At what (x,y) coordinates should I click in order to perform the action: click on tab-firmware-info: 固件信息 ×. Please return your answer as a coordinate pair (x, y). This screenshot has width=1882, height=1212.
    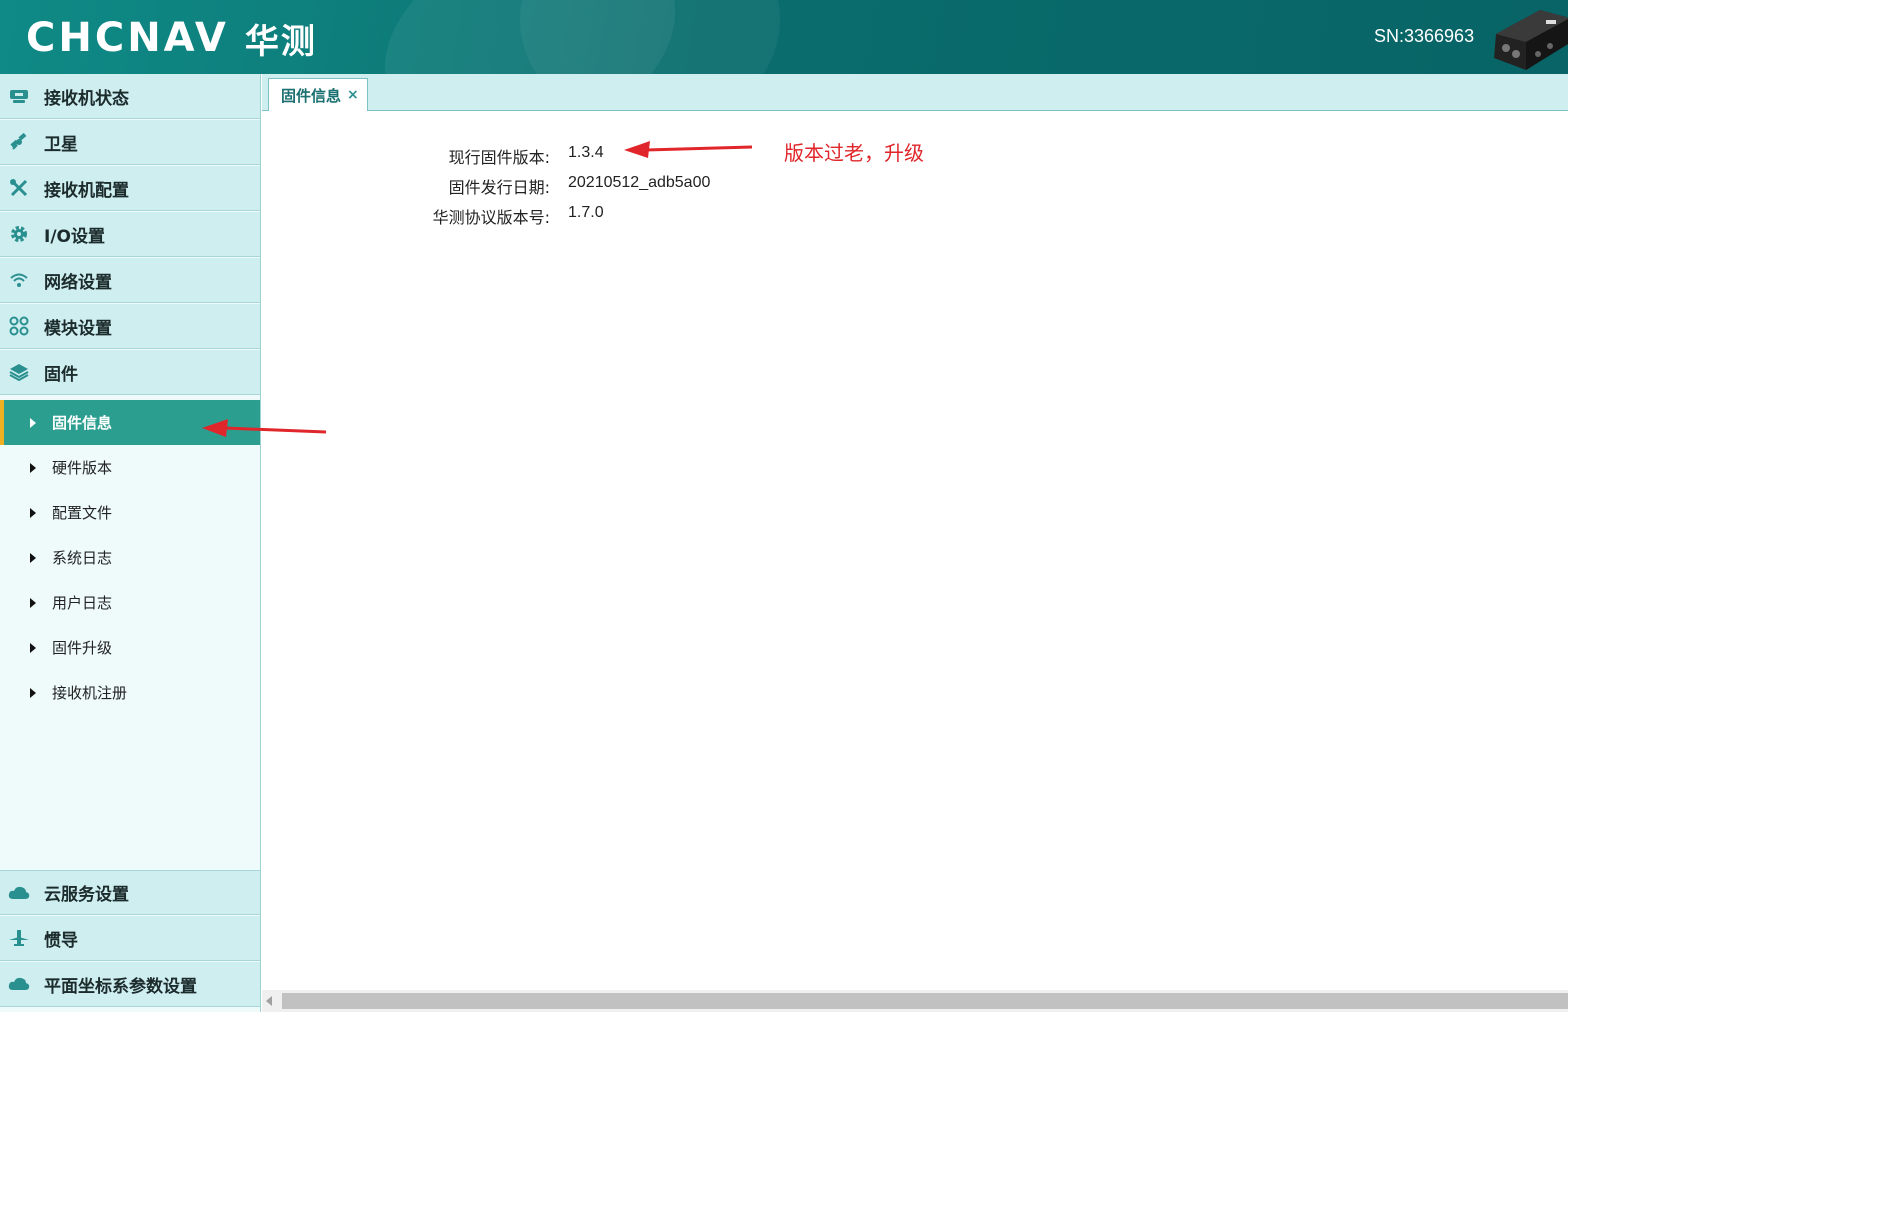
    Looking at the image, I should click on (318, 94).